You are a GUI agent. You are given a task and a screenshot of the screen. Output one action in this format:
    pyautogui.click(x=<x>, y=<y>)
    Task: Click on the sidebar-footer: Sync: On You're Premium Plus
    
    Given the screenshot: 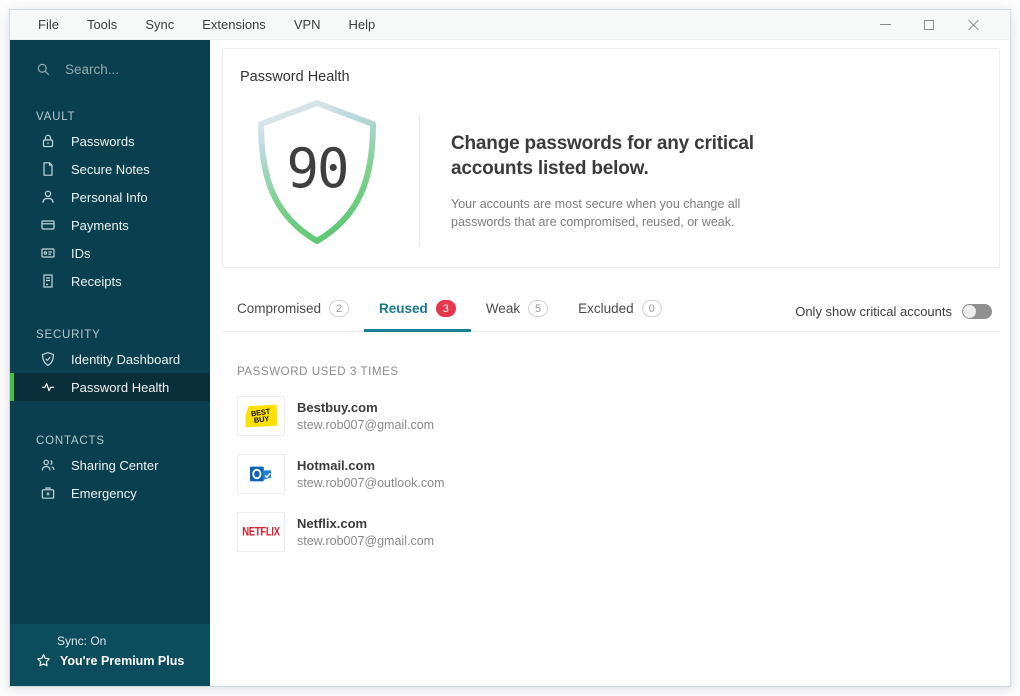 What is the action you would take?
    pyautogui.click(x=110, y=655)
    